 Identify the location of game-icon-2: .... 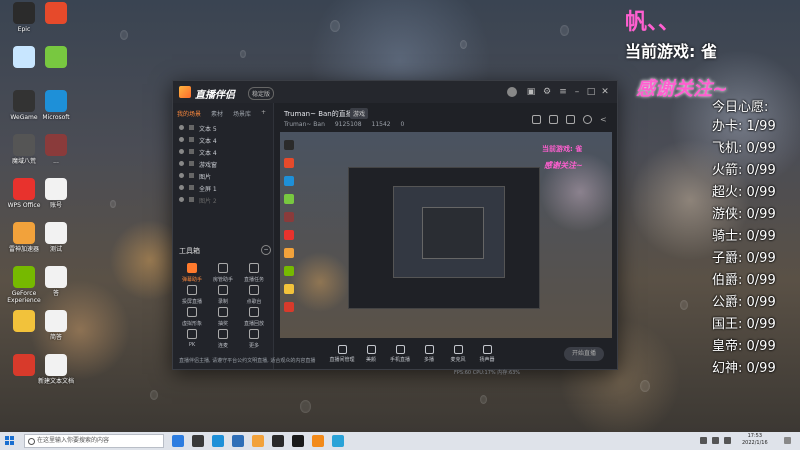
(56, 149).